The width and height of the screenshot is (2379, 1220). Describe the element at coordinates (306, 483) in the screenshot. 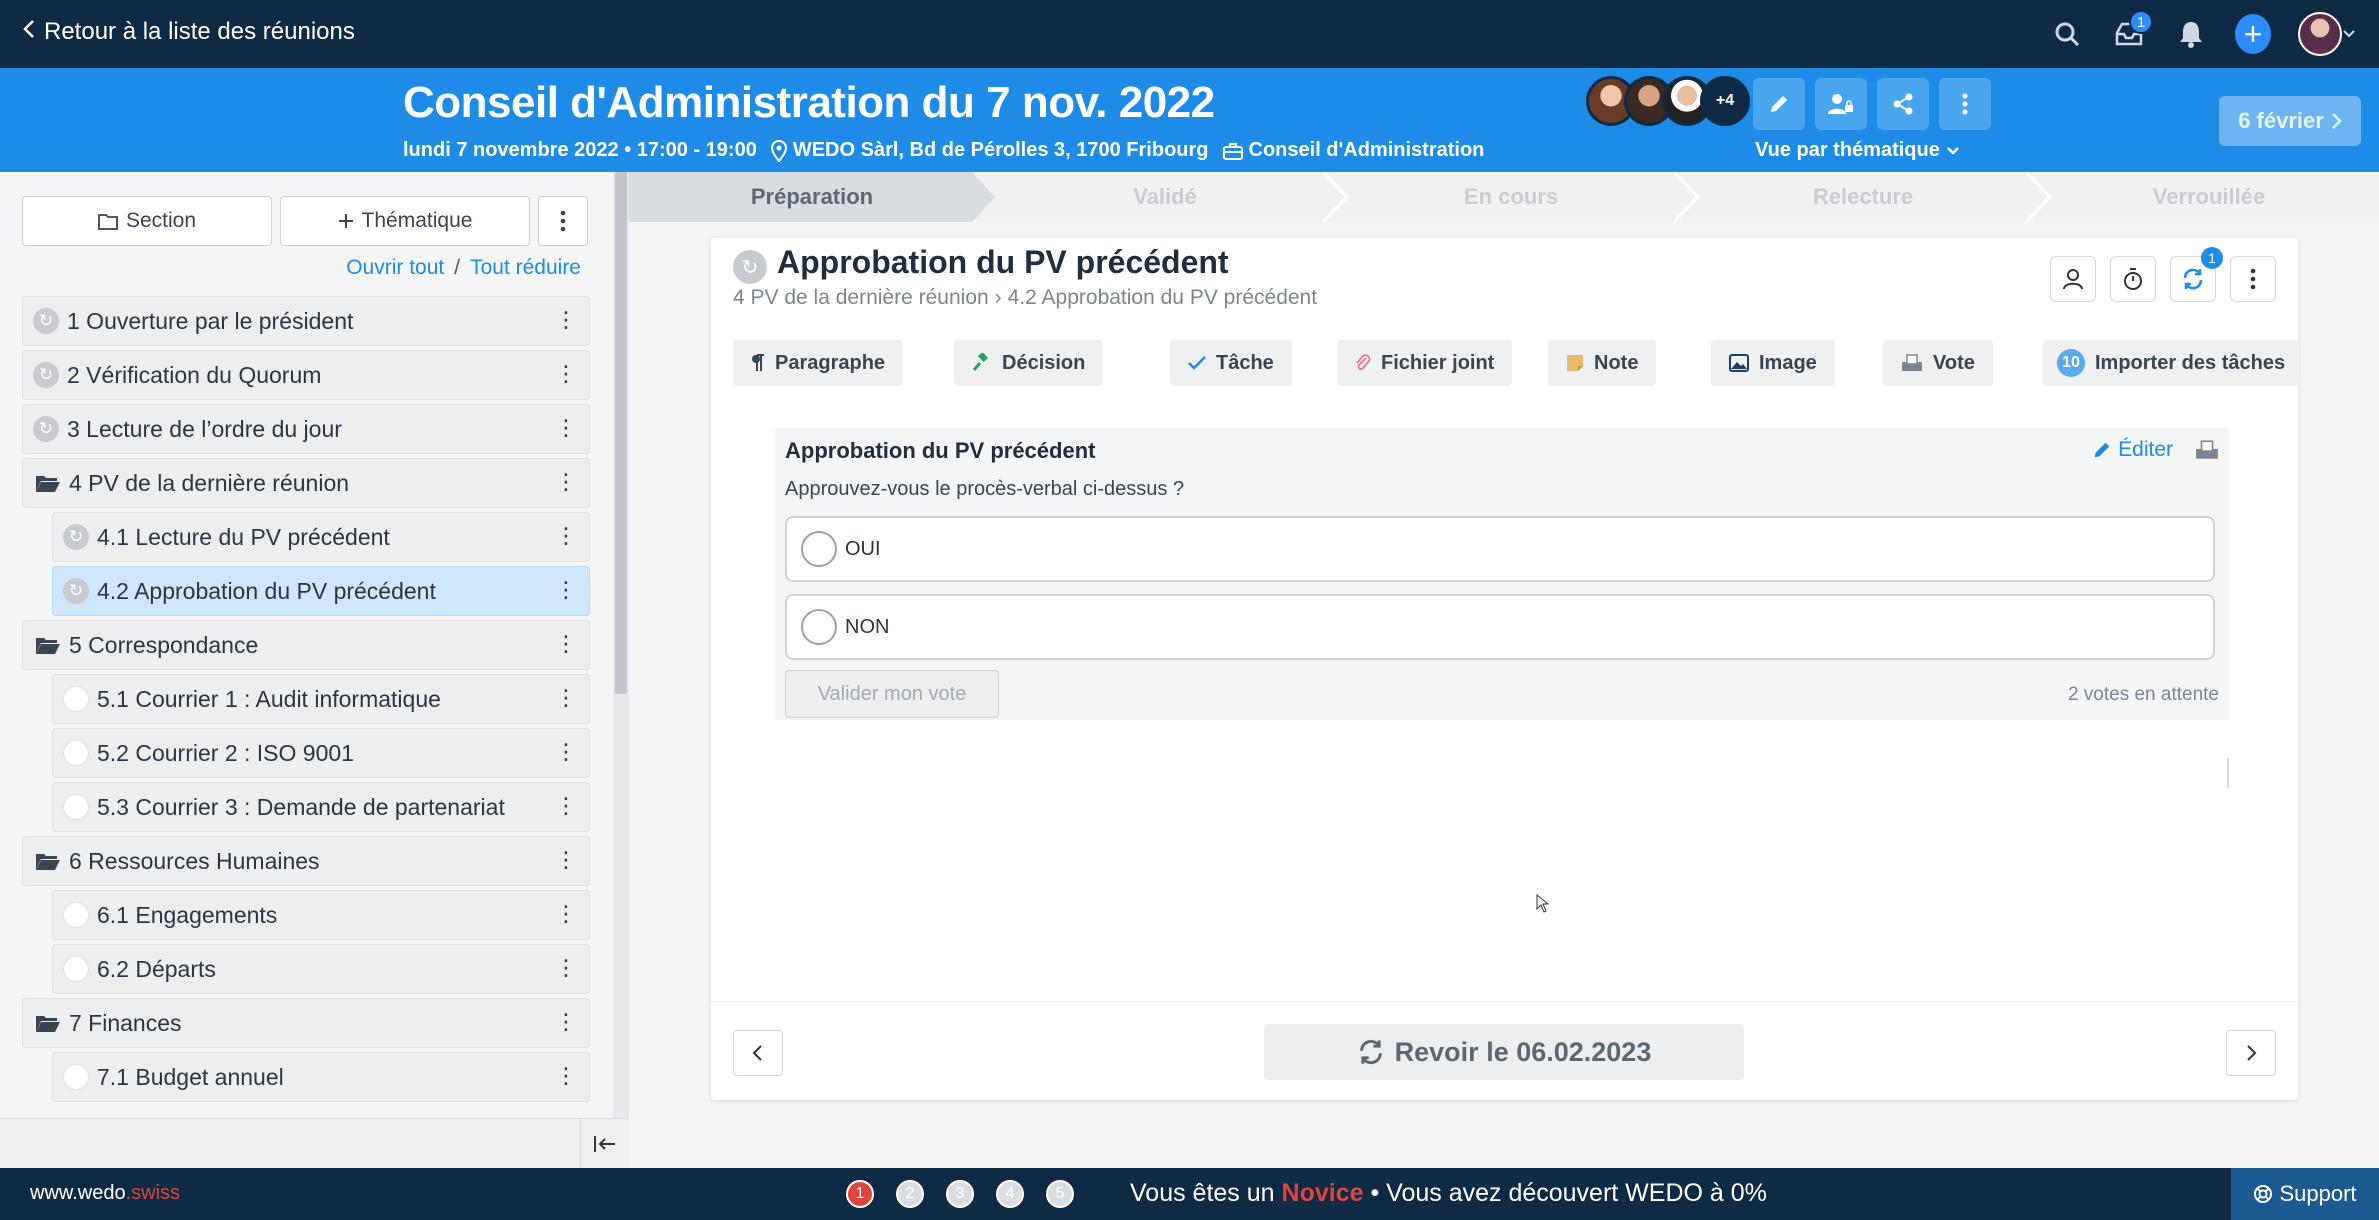

I see `agenda-section: 4 PV de la dernière réunion ⋮` at that location.